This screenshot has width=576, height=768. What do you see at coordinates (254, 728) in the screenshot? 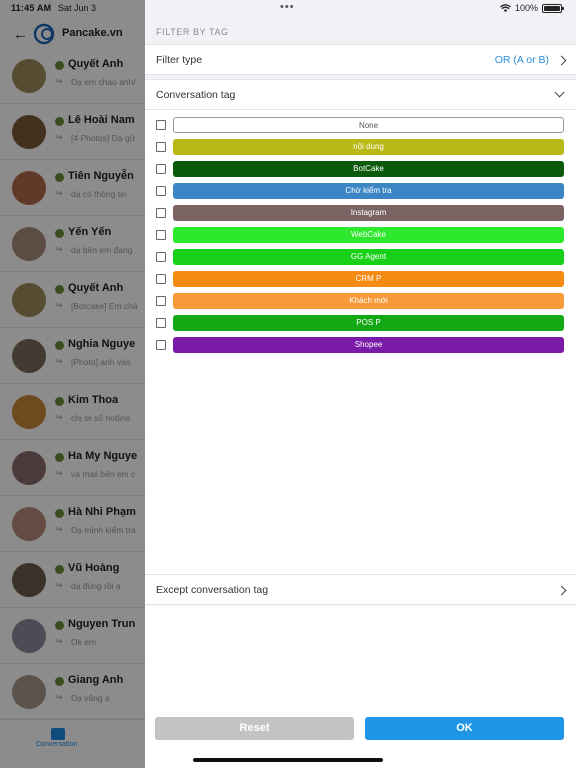
I see `reset-button: Reset` at bounding box center [254, 728].